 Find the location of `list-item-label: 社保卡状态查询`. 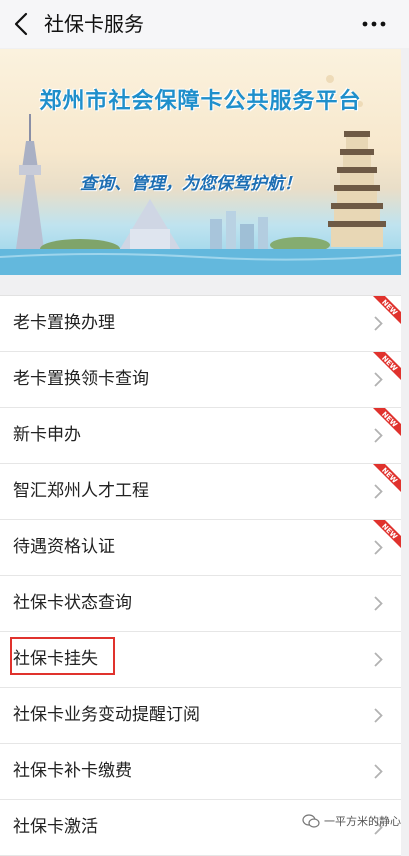

list-item-label: 社保卡状态查询 is located at coordinates (72, 603).